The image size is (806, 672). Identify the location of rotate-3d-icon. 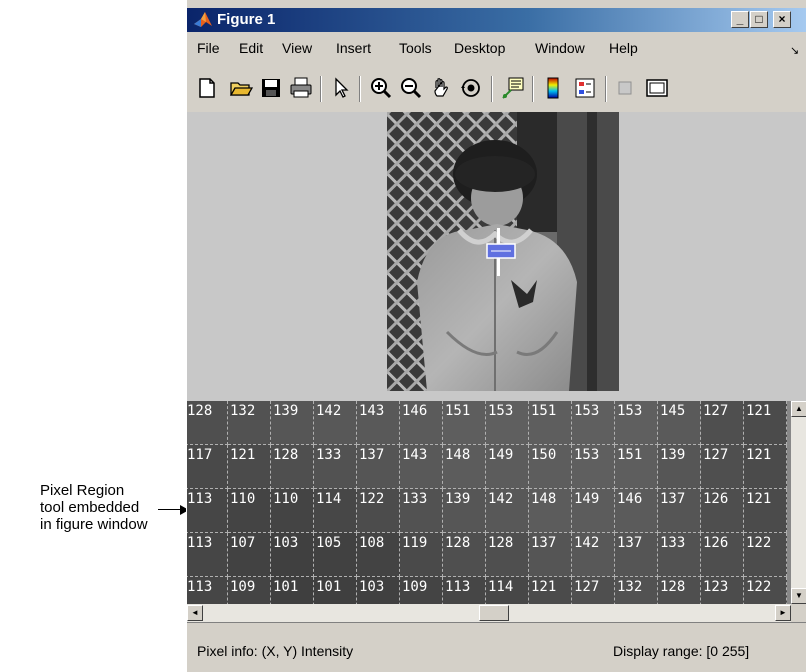
(471, 88).